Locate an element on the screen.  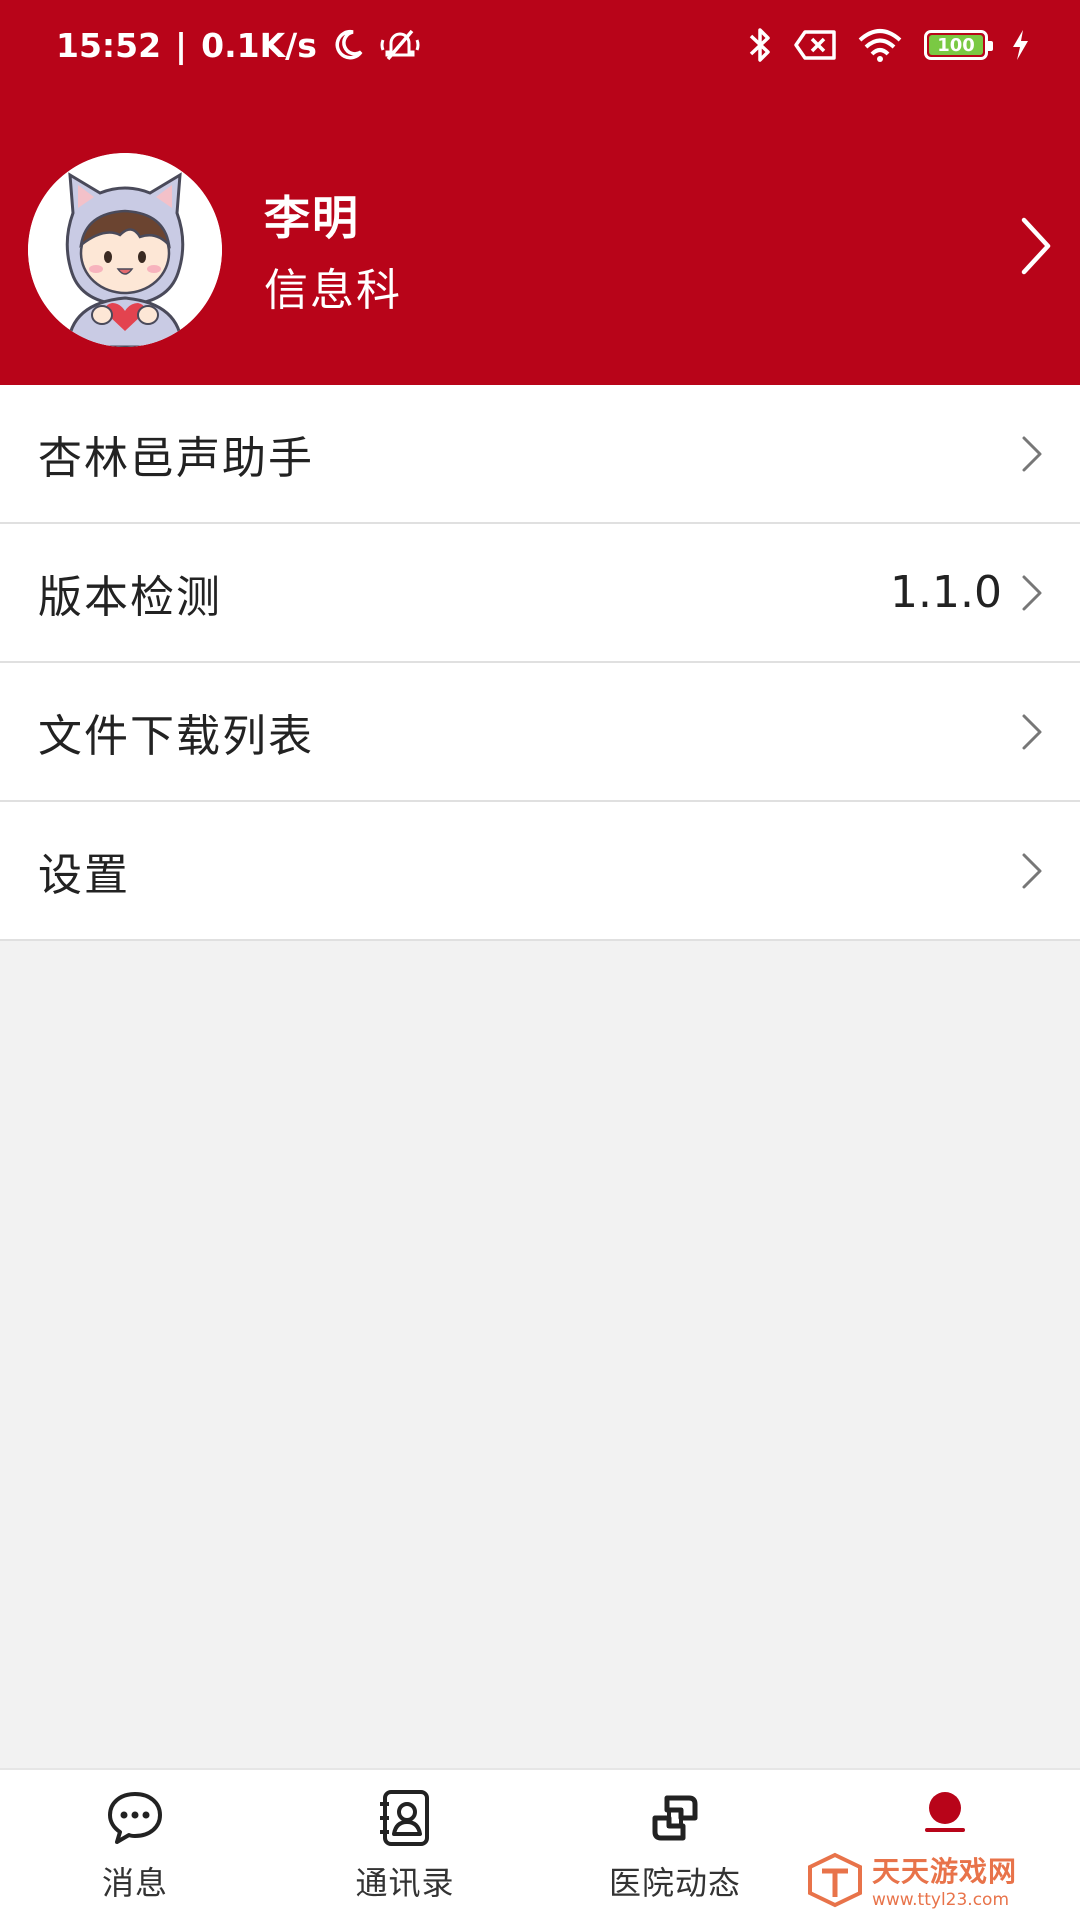
battery-nub is located at coordinates (990, 46).